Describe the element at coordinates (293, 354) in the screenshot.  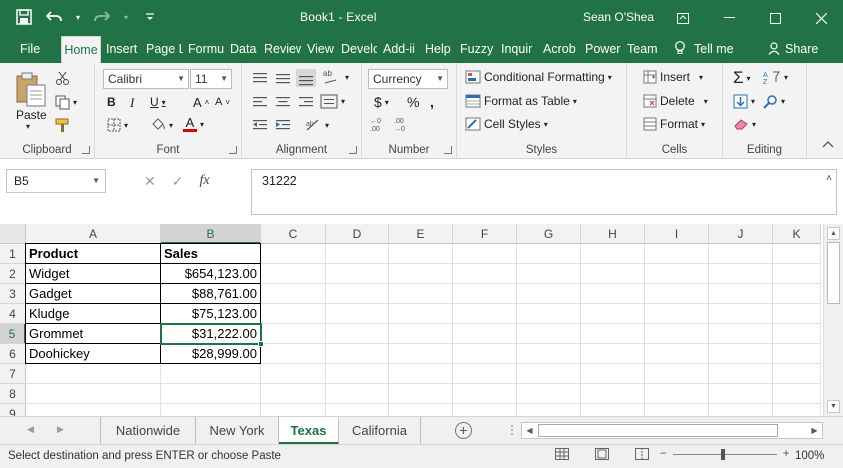
I see `cell-c6` at that location.